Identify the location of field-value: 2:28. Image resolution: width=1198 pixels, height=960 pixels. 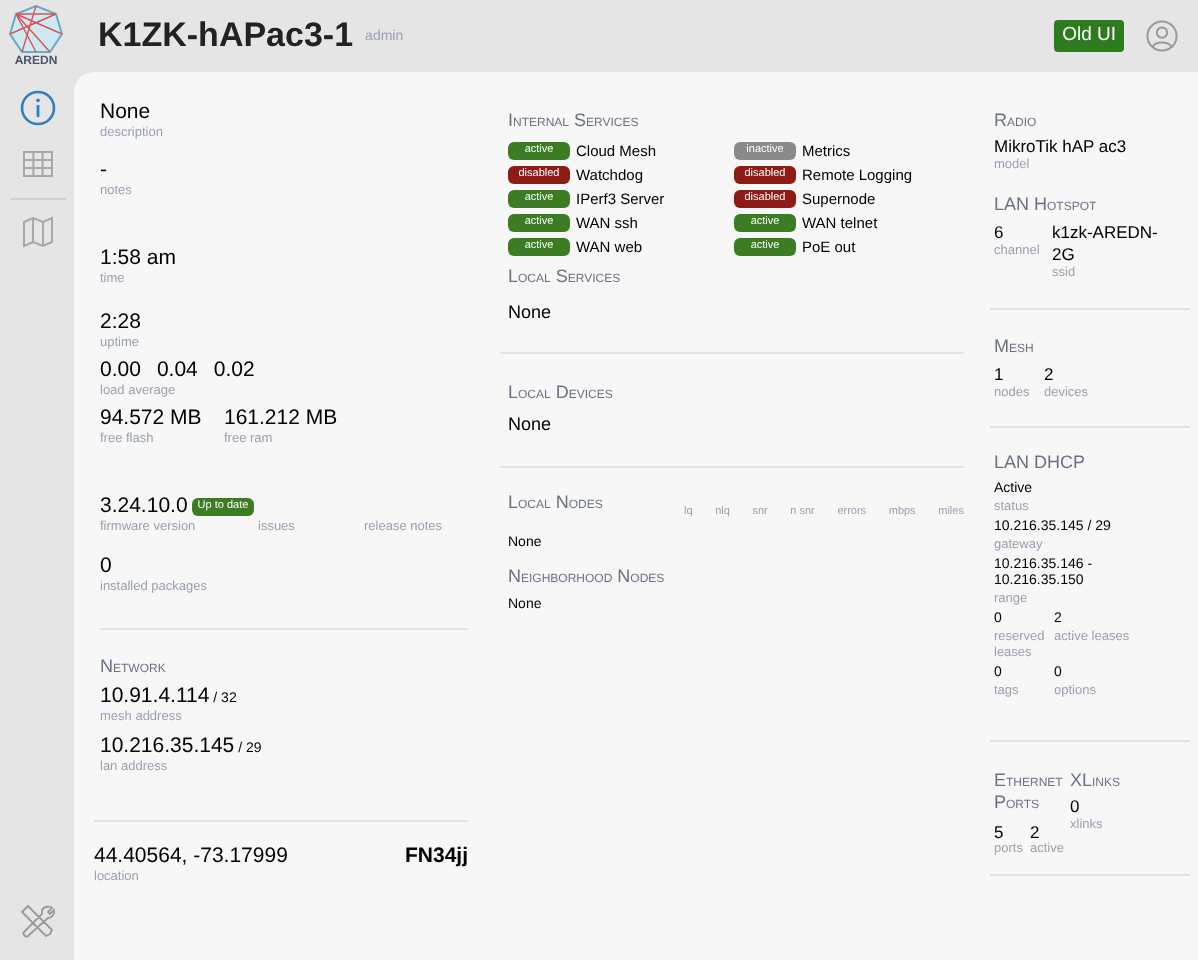
(121, 322).